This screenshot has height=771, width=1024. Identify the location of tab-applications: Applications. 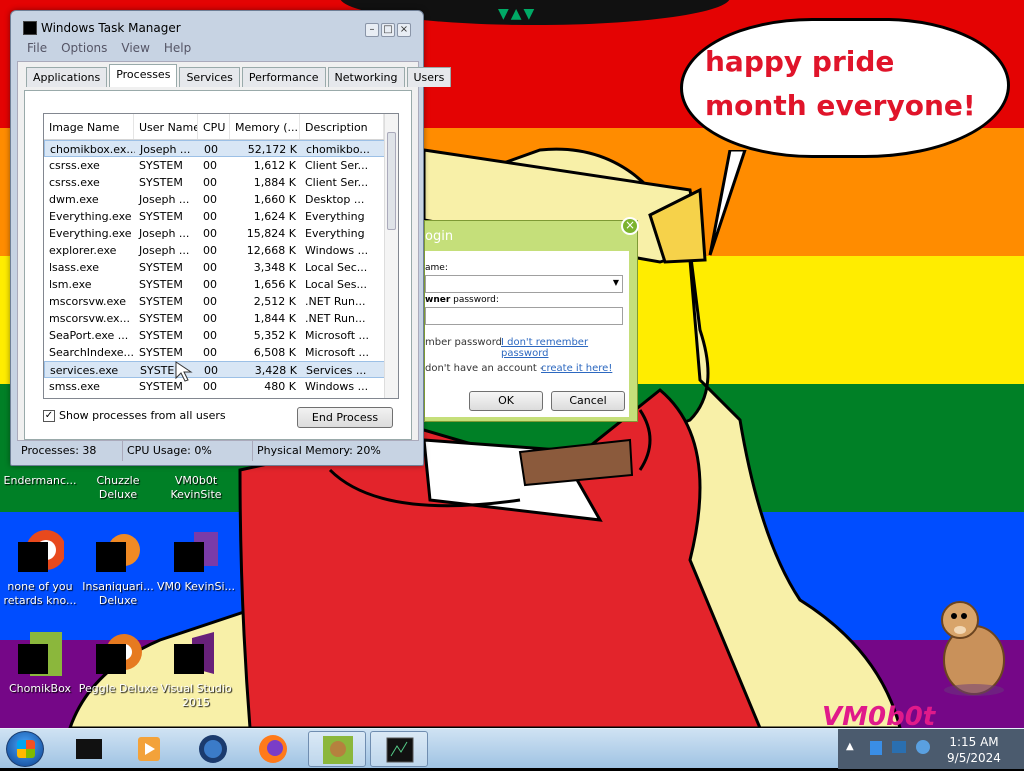
(67, 77).